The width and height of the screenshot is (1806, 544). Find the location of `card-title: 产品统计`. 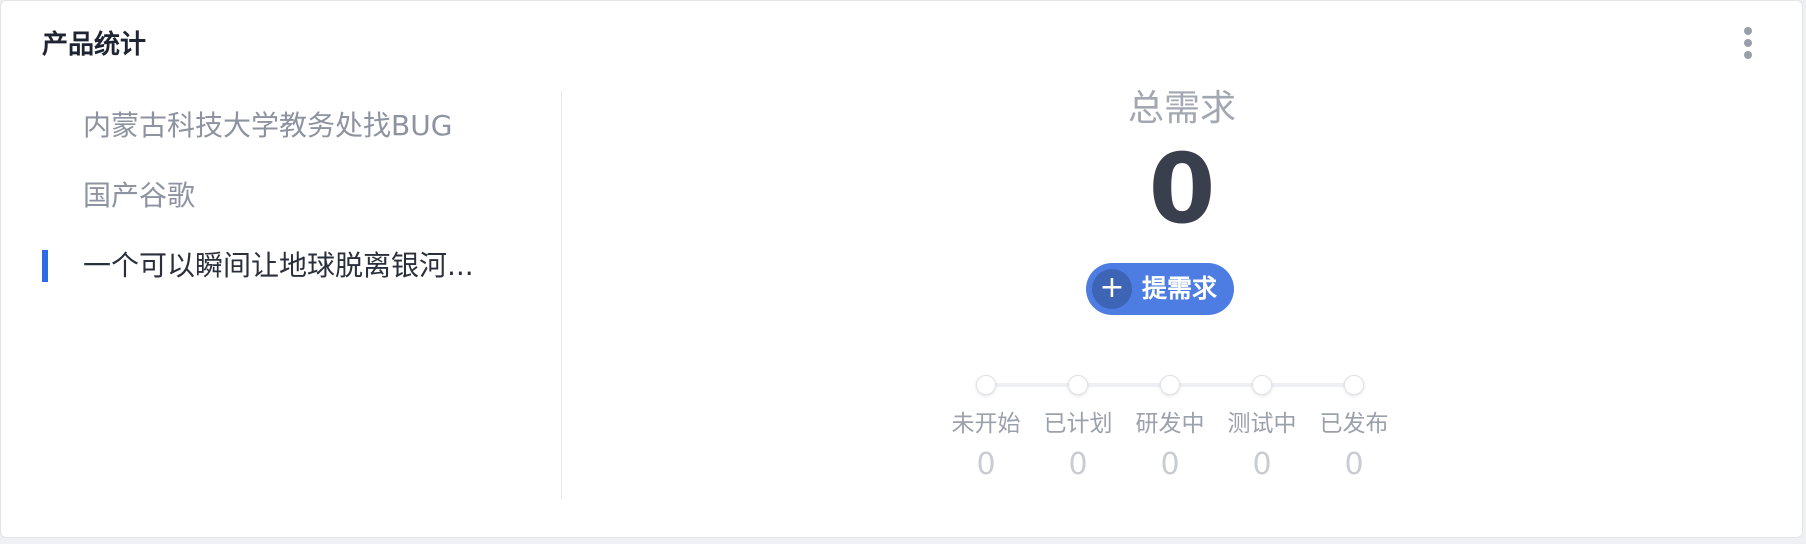

card-title: 产品统计 is located at coordinates (94, 45).